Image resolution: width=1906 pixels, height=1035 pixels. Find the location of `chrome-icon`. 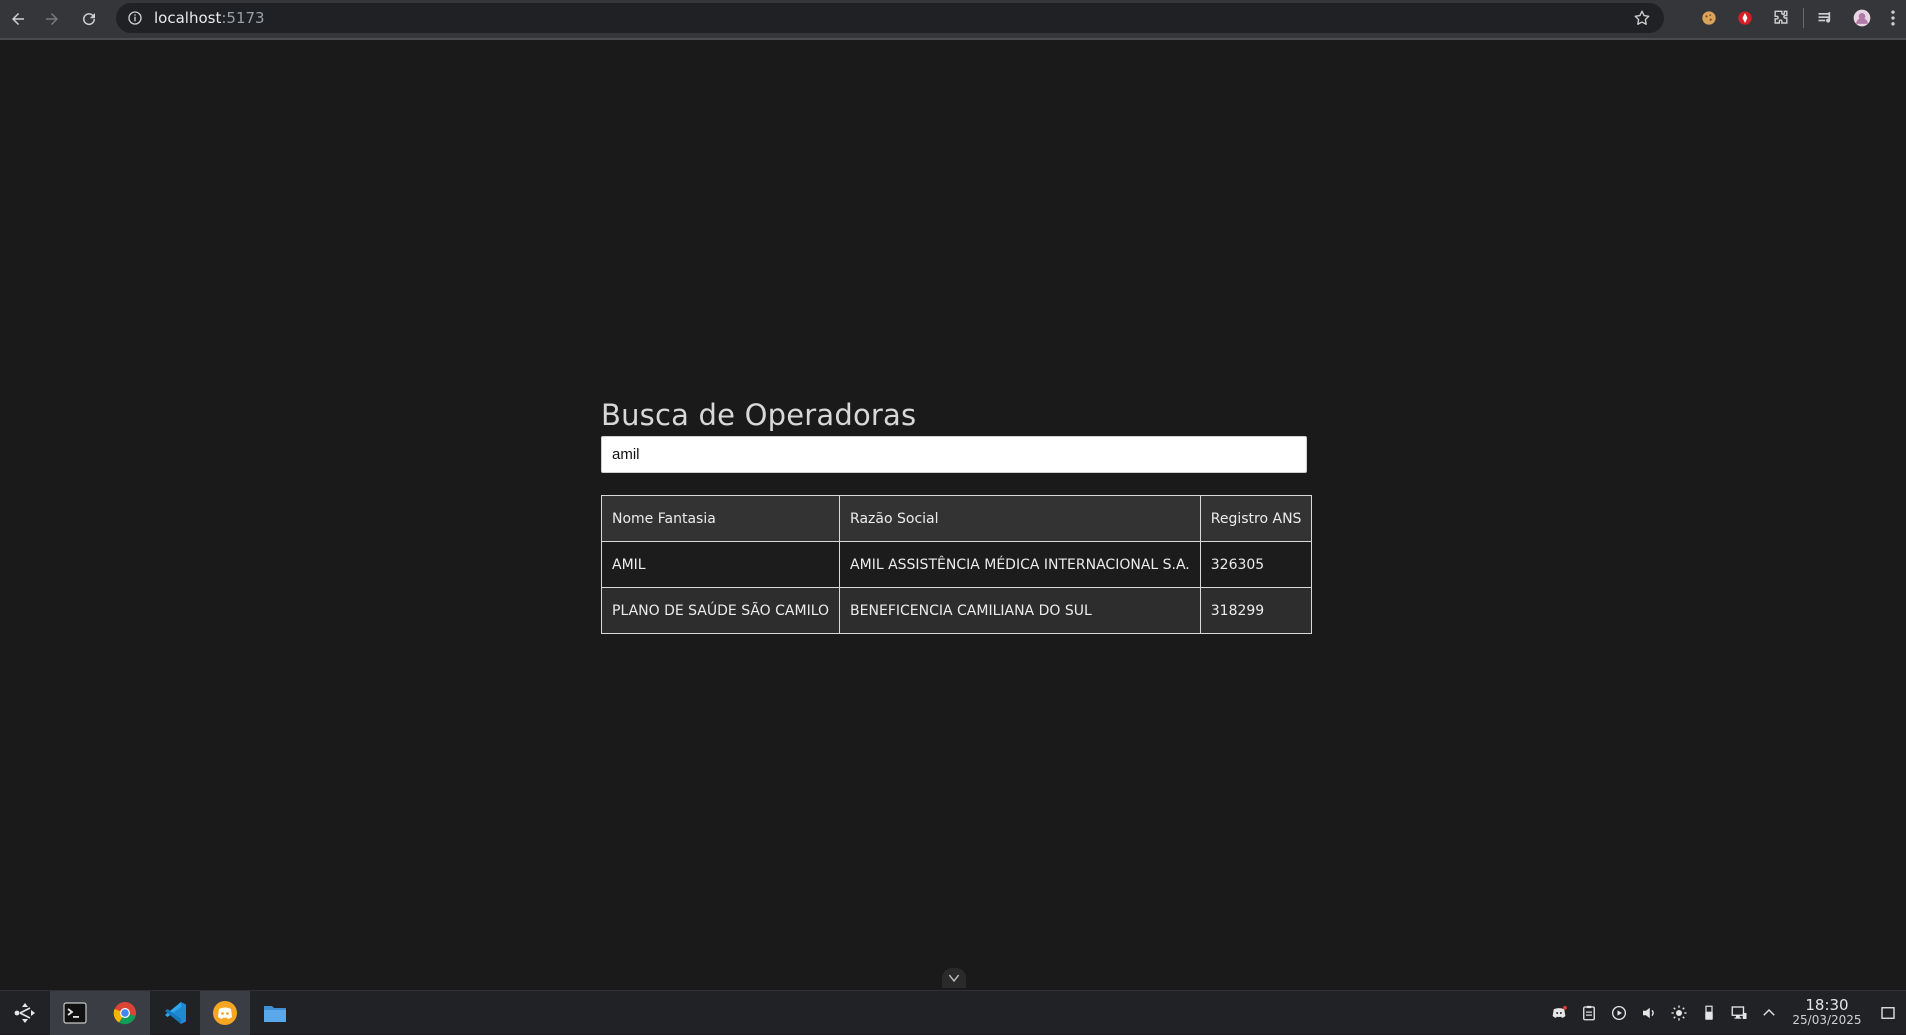

chrome-icon is located at coordinates (125, 1012).